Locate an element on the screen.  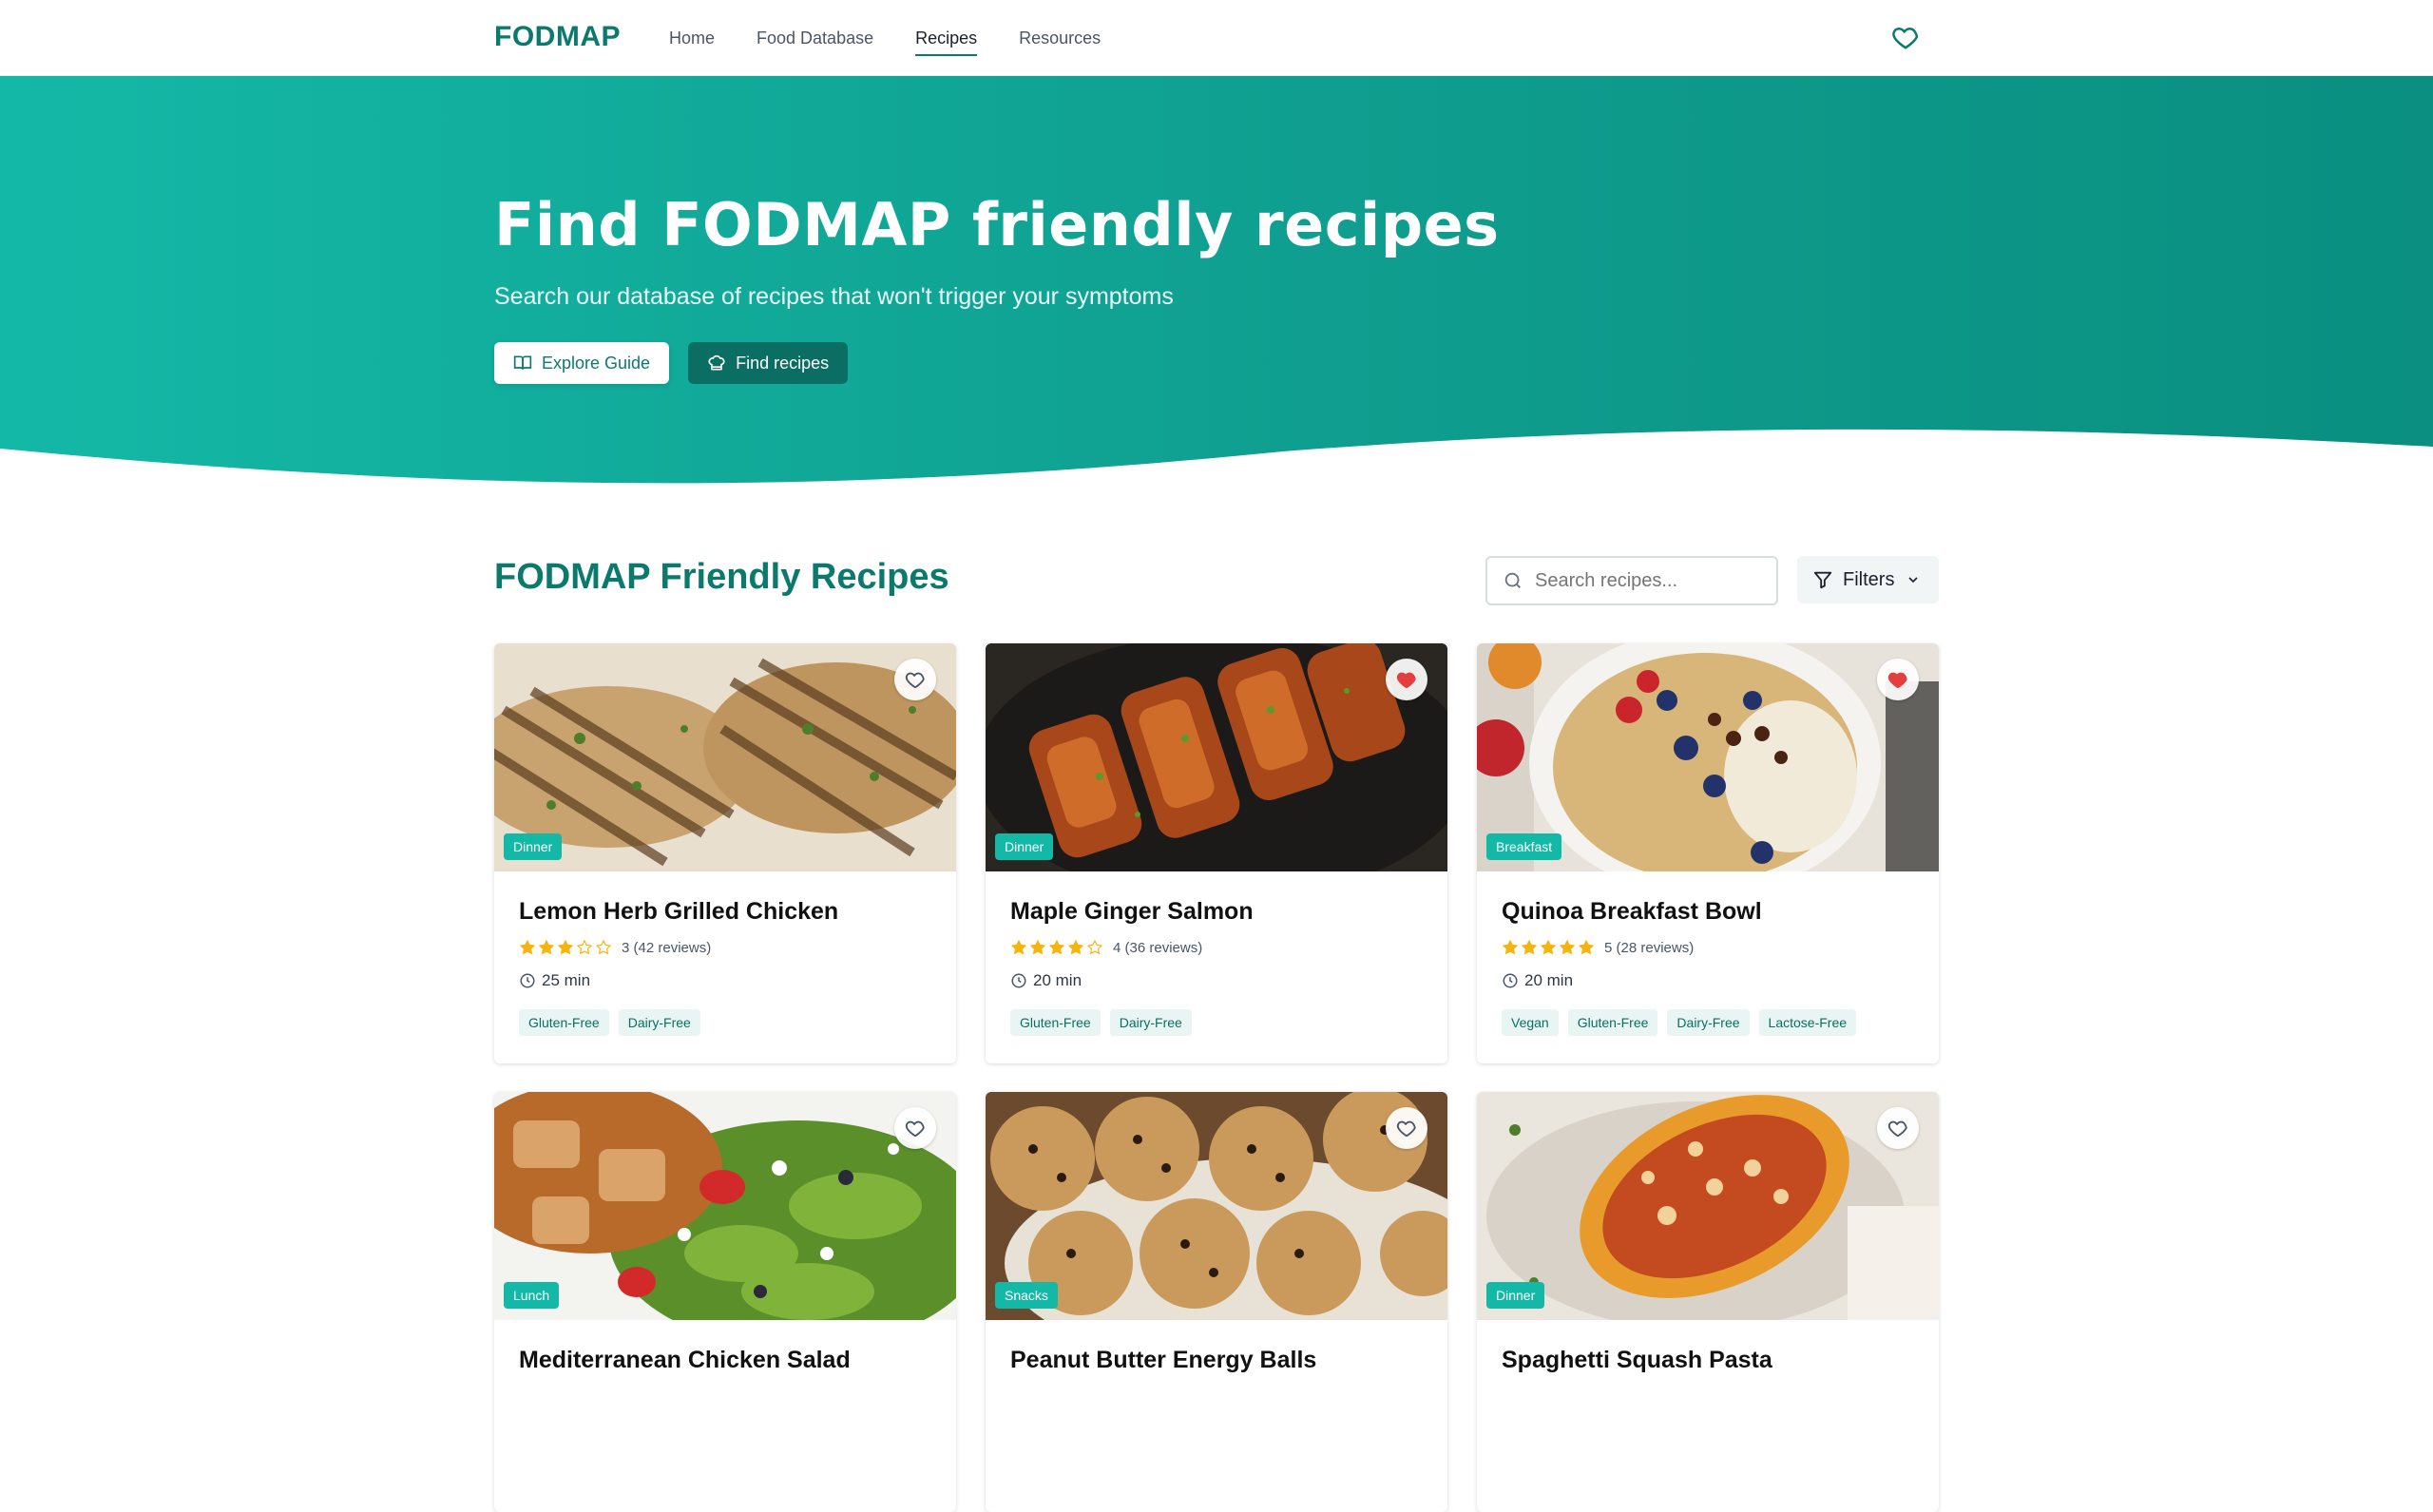
recipe-title: Lemon Herb Grilled Chicken is located at coordinates (679, 911).